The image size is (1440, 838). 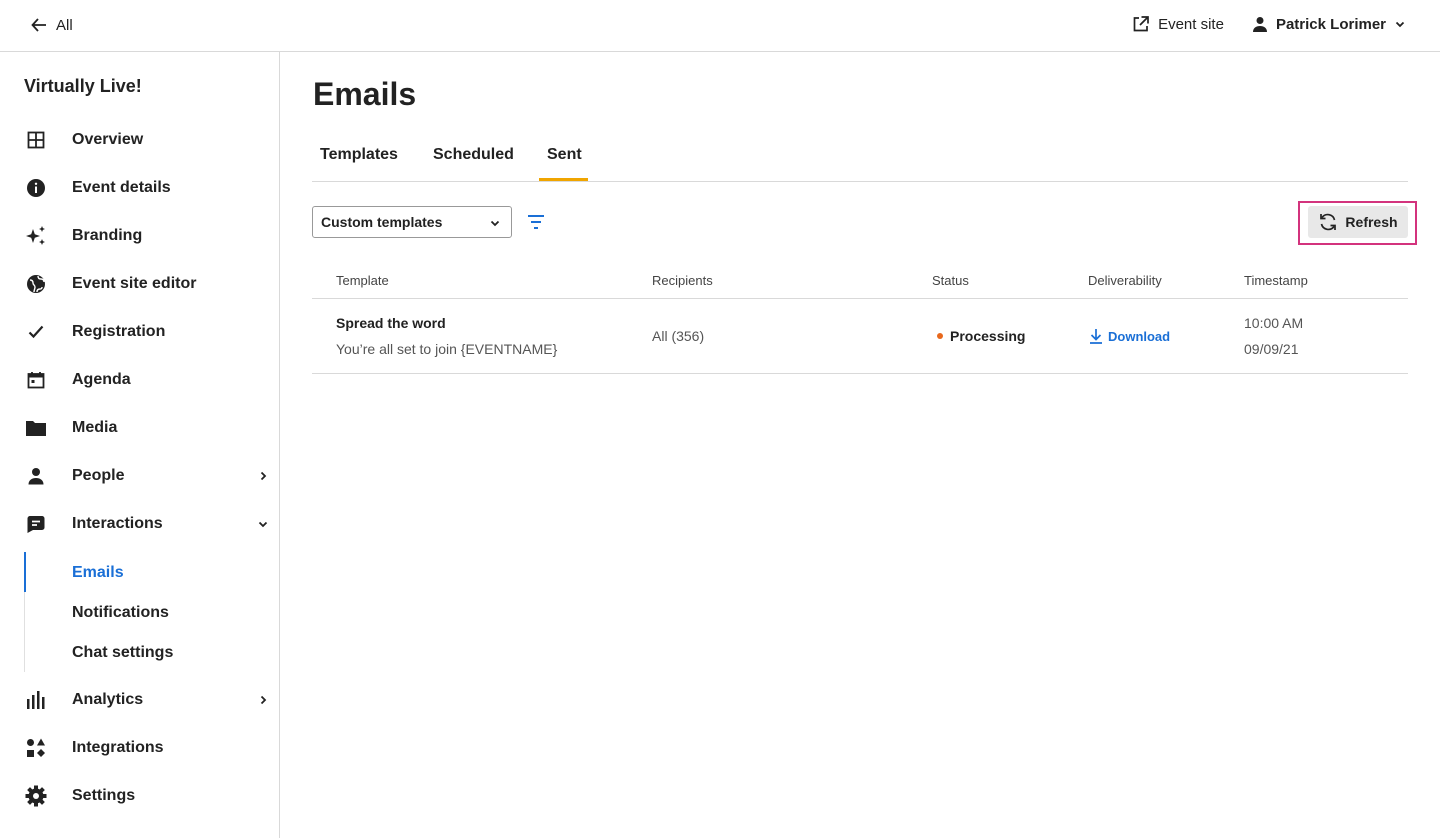 I want to click on event-site-label: Event site, so click(x=1191, y=24).